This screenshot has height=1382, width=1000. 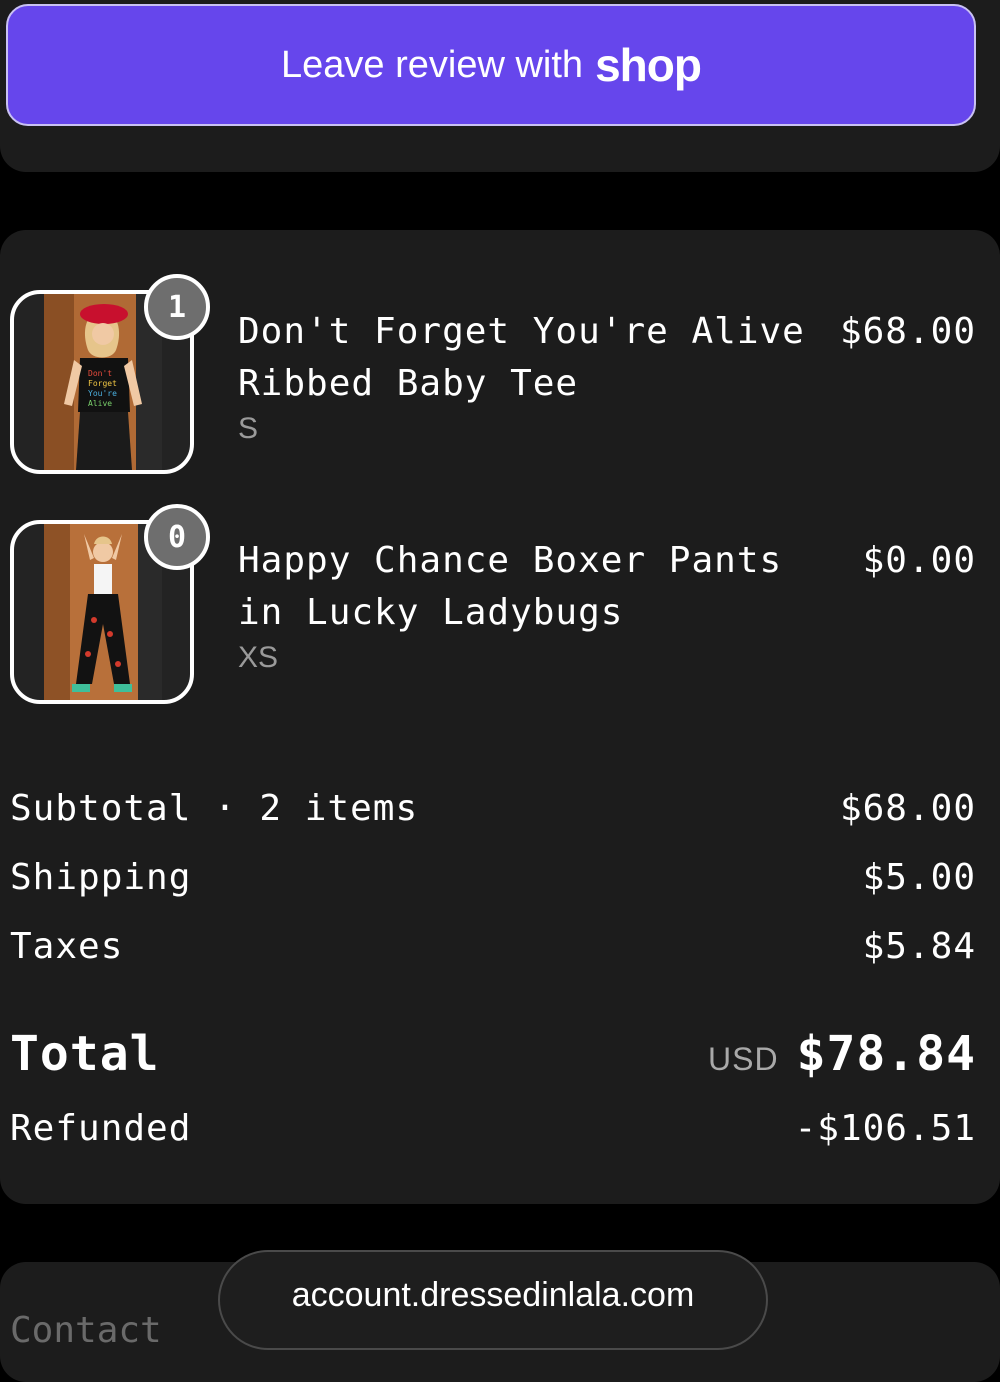 I want to click on svg-text: Forget, so click(x=102, y=383).